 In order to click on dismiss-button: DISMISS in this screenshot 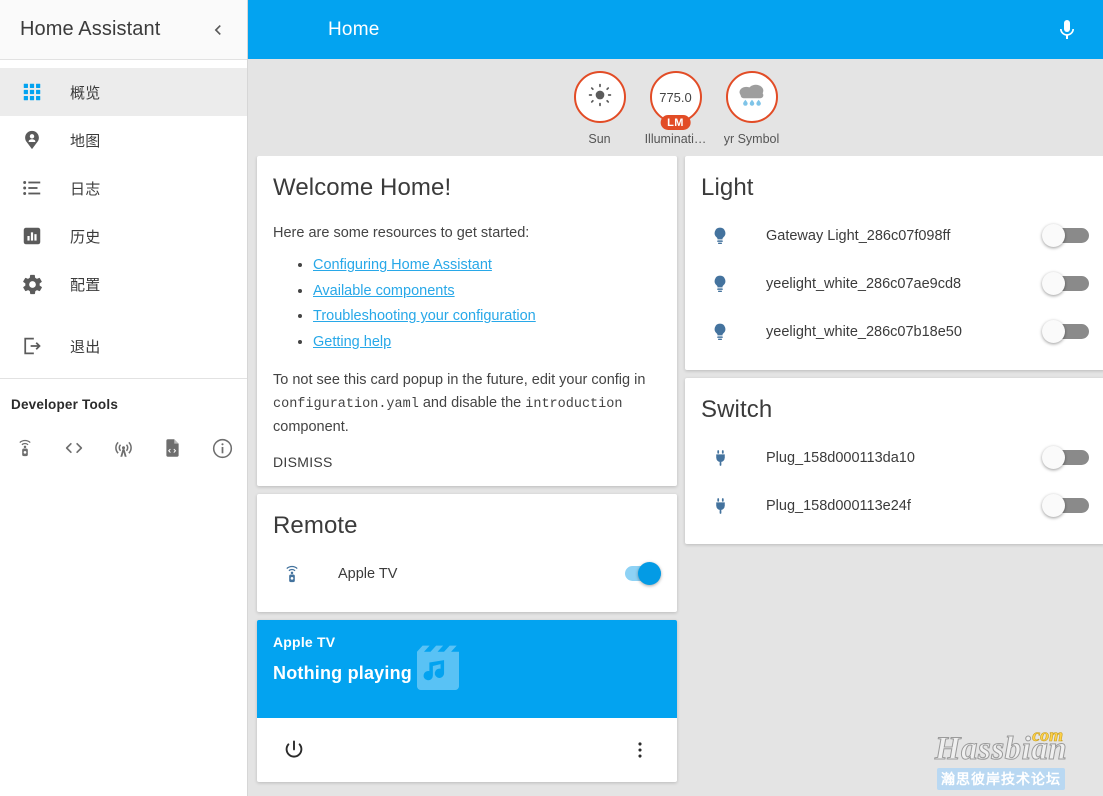, I will do `click(303, 462)`.